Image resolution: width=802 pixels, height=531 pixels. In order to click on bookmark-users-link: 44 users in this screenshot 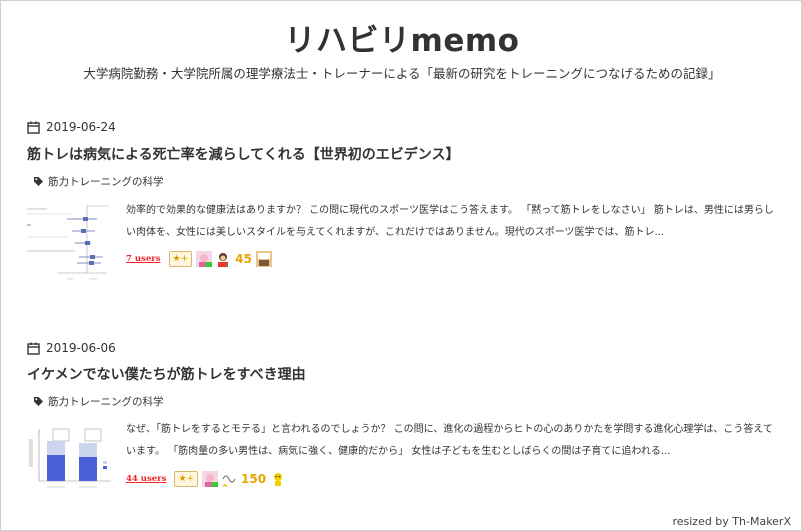, I will do `click(146, 479)`.